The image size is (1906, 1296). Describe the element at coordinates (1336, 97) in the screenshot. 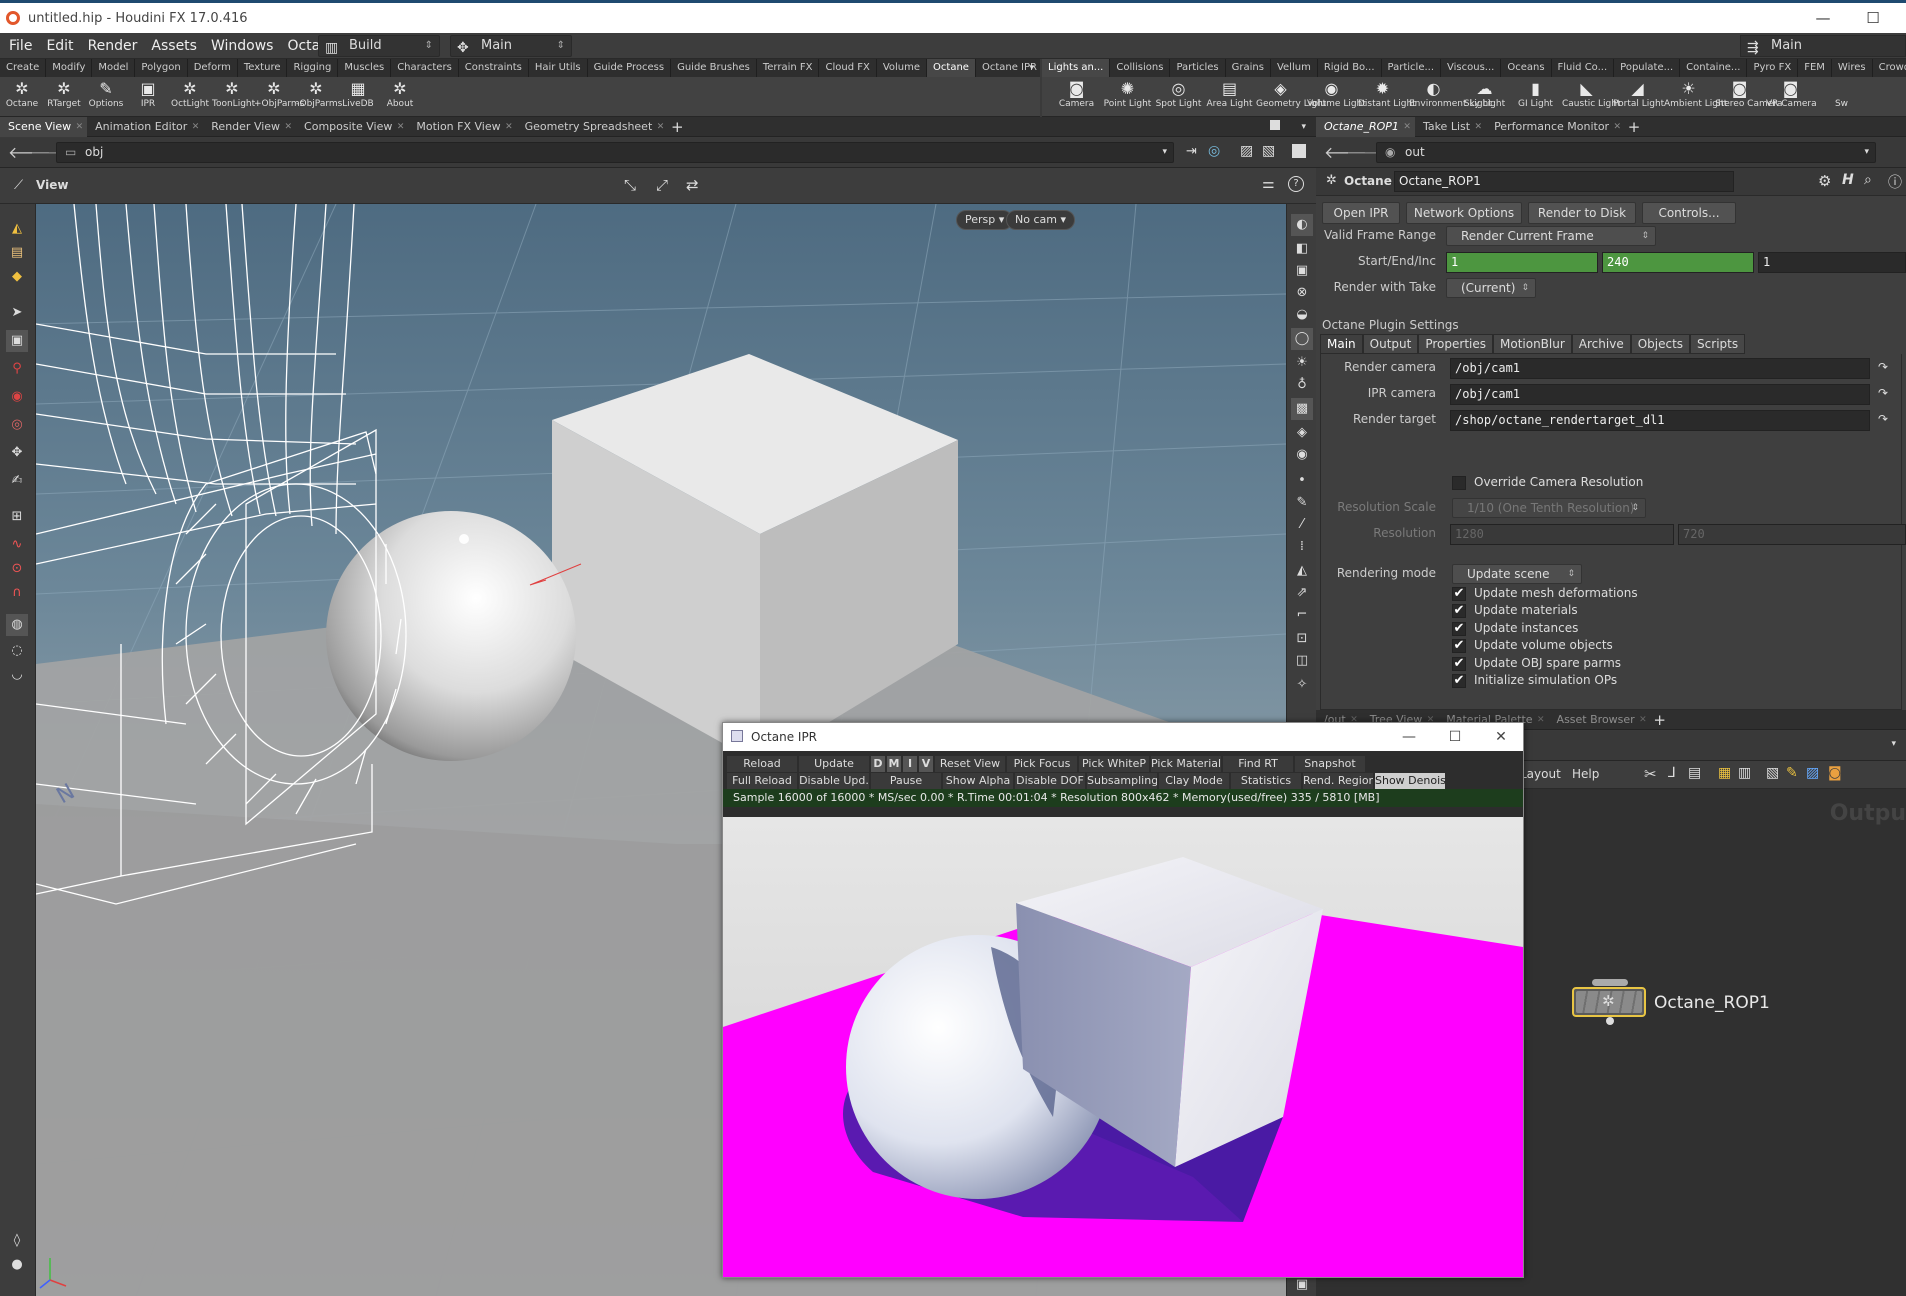

I see `shelf-tool-volume-light: ◉ Volume Light` at that location.